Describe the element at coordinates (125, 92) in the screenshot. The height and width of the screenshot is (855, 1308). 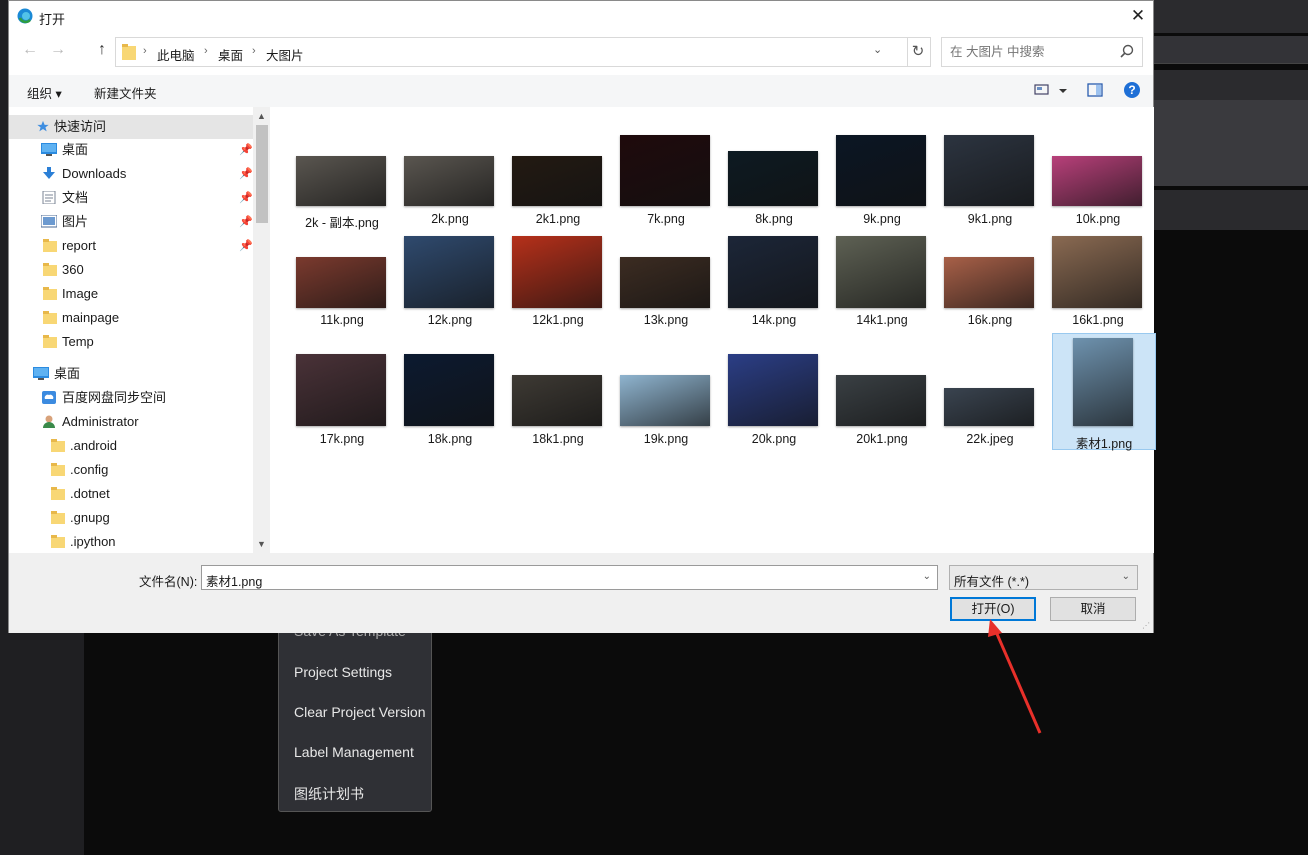
I see `new-folder-button: 新建文件夹` at that location.